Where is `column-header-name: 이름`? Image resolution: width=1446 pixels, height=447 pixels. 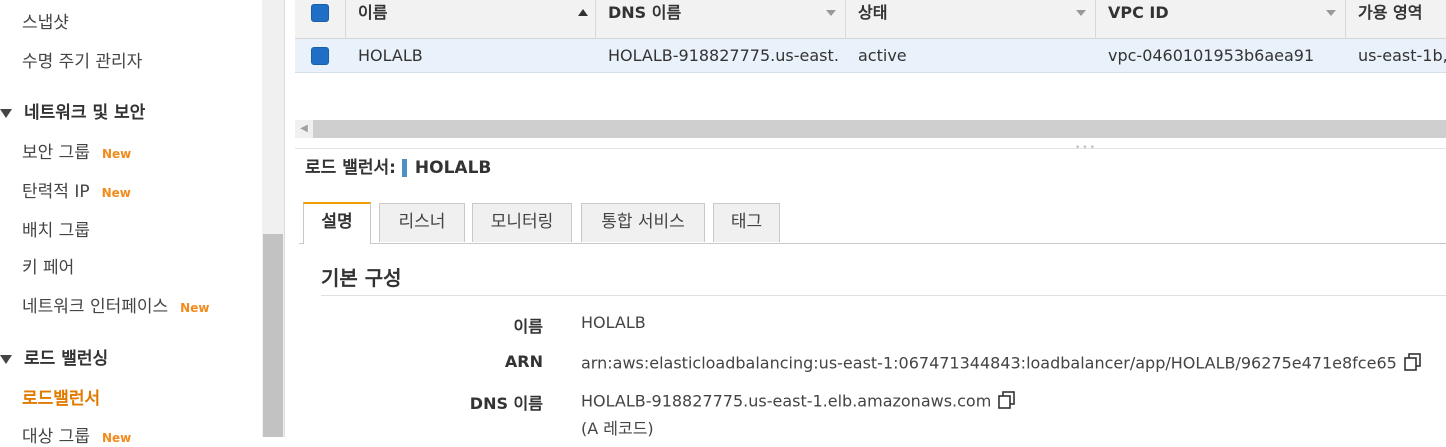 column-header-name: 이름 is located at coordinates (470, 19).